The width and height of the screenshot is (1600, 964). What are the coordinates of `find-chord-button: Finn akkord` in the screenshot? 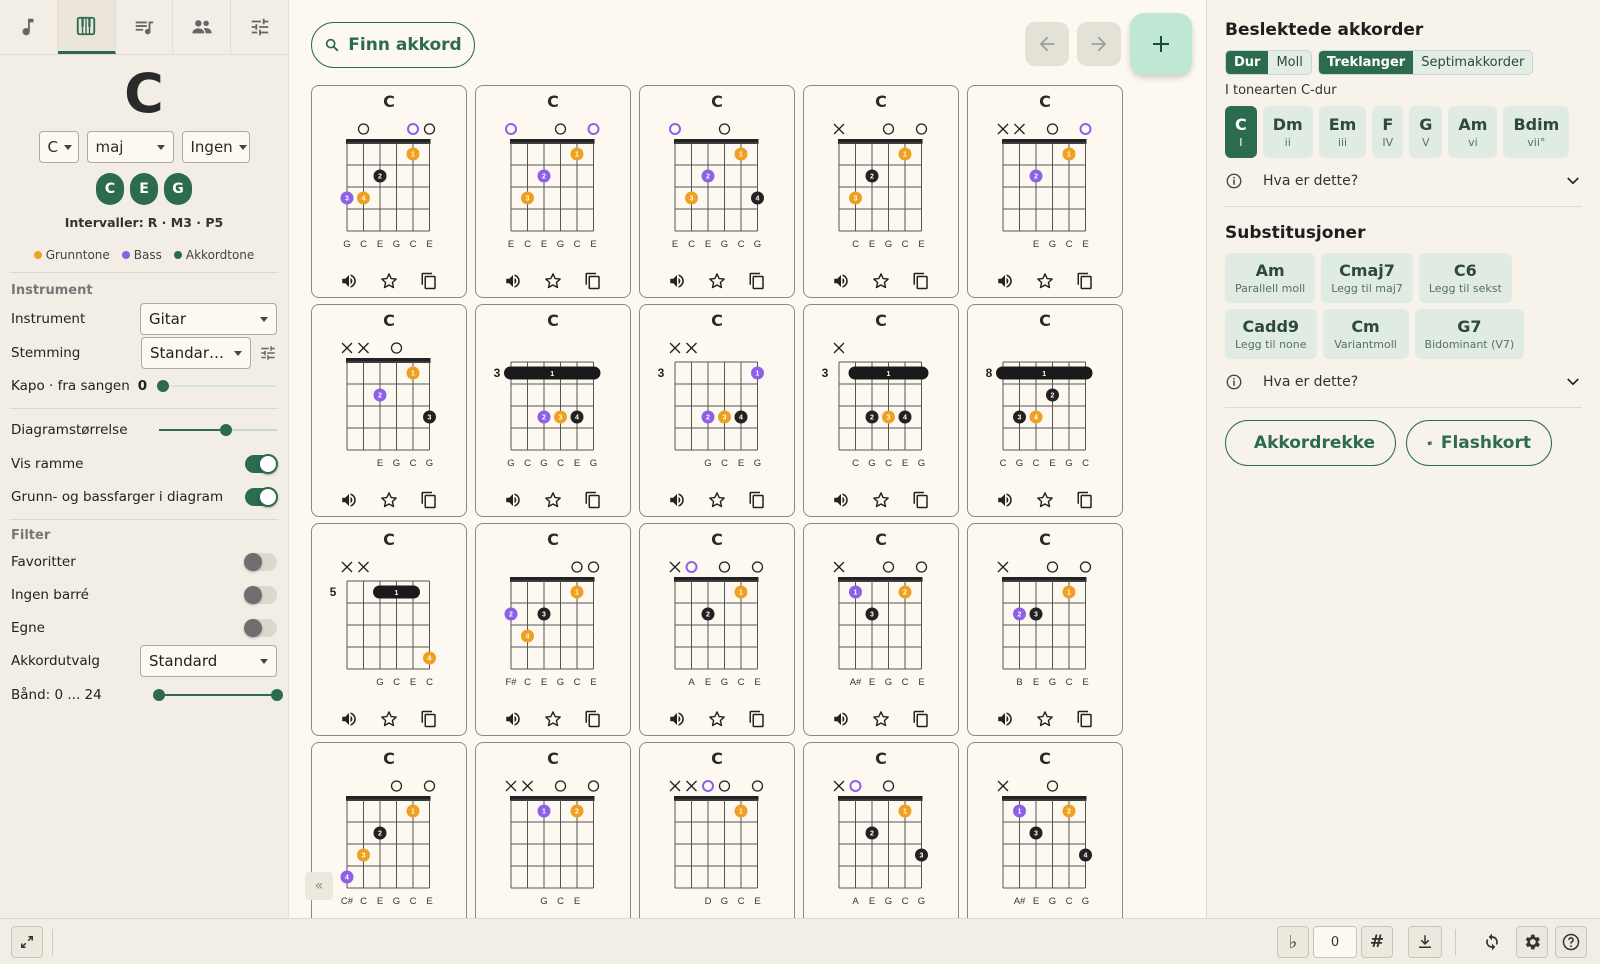 It's located at (393, 45).